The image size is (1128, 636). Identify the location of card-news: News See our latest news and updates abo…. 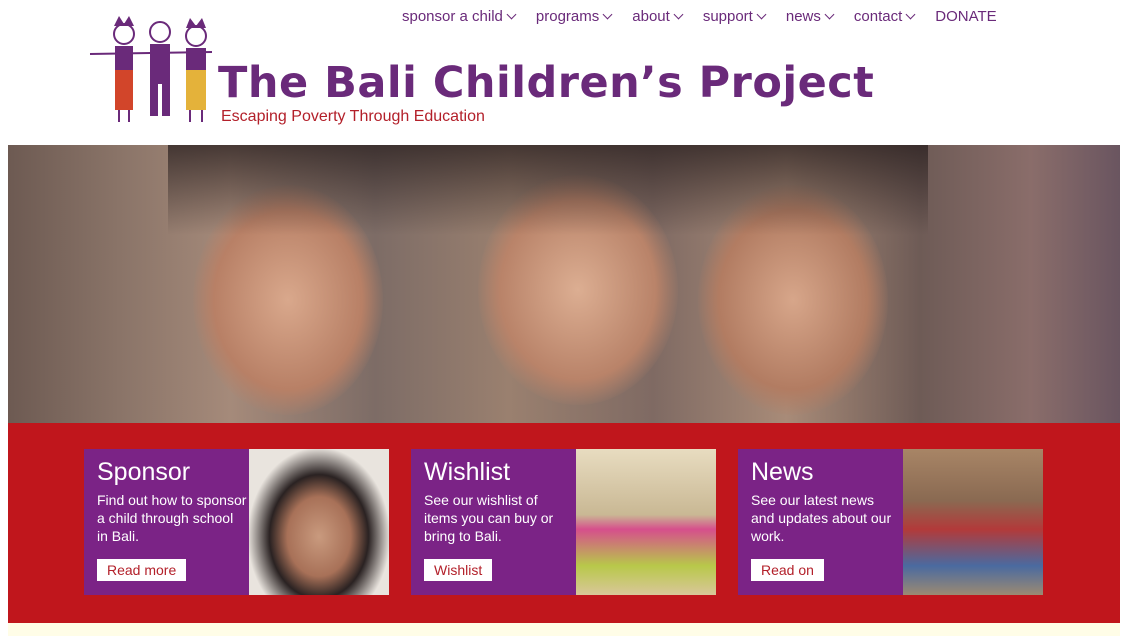
(890, 522).